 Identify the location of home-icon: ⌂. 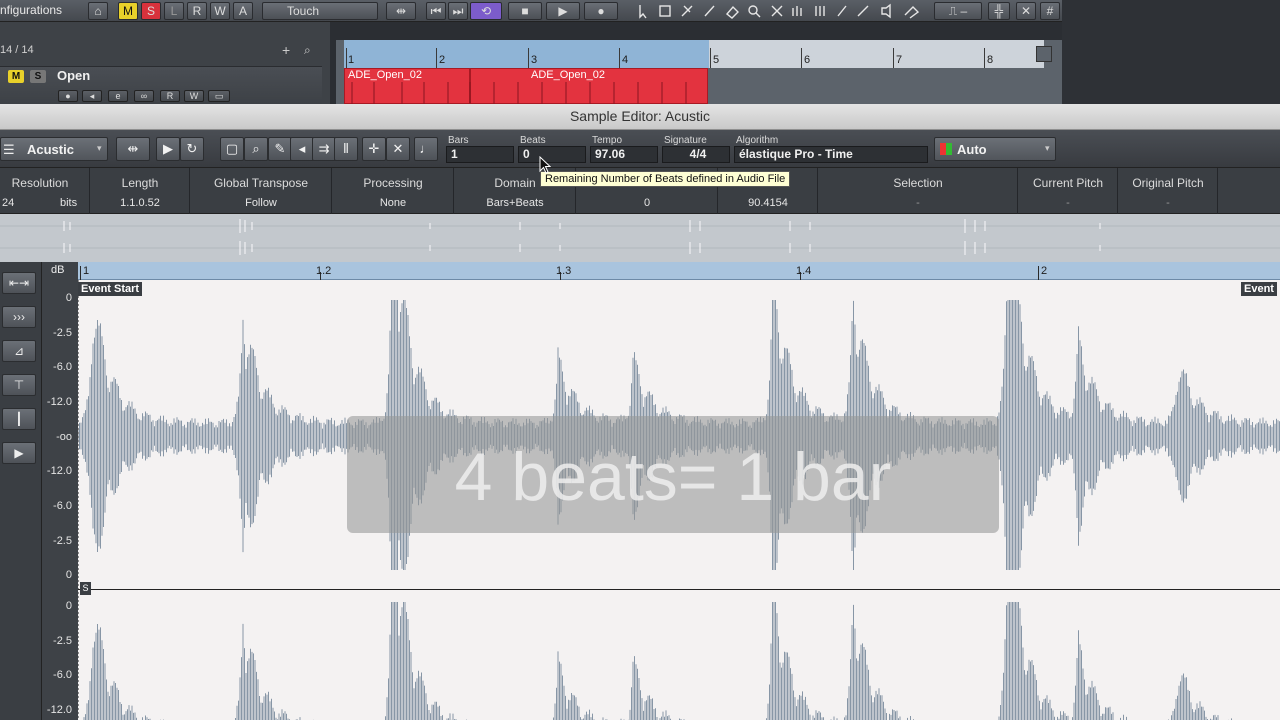
(98, 11).